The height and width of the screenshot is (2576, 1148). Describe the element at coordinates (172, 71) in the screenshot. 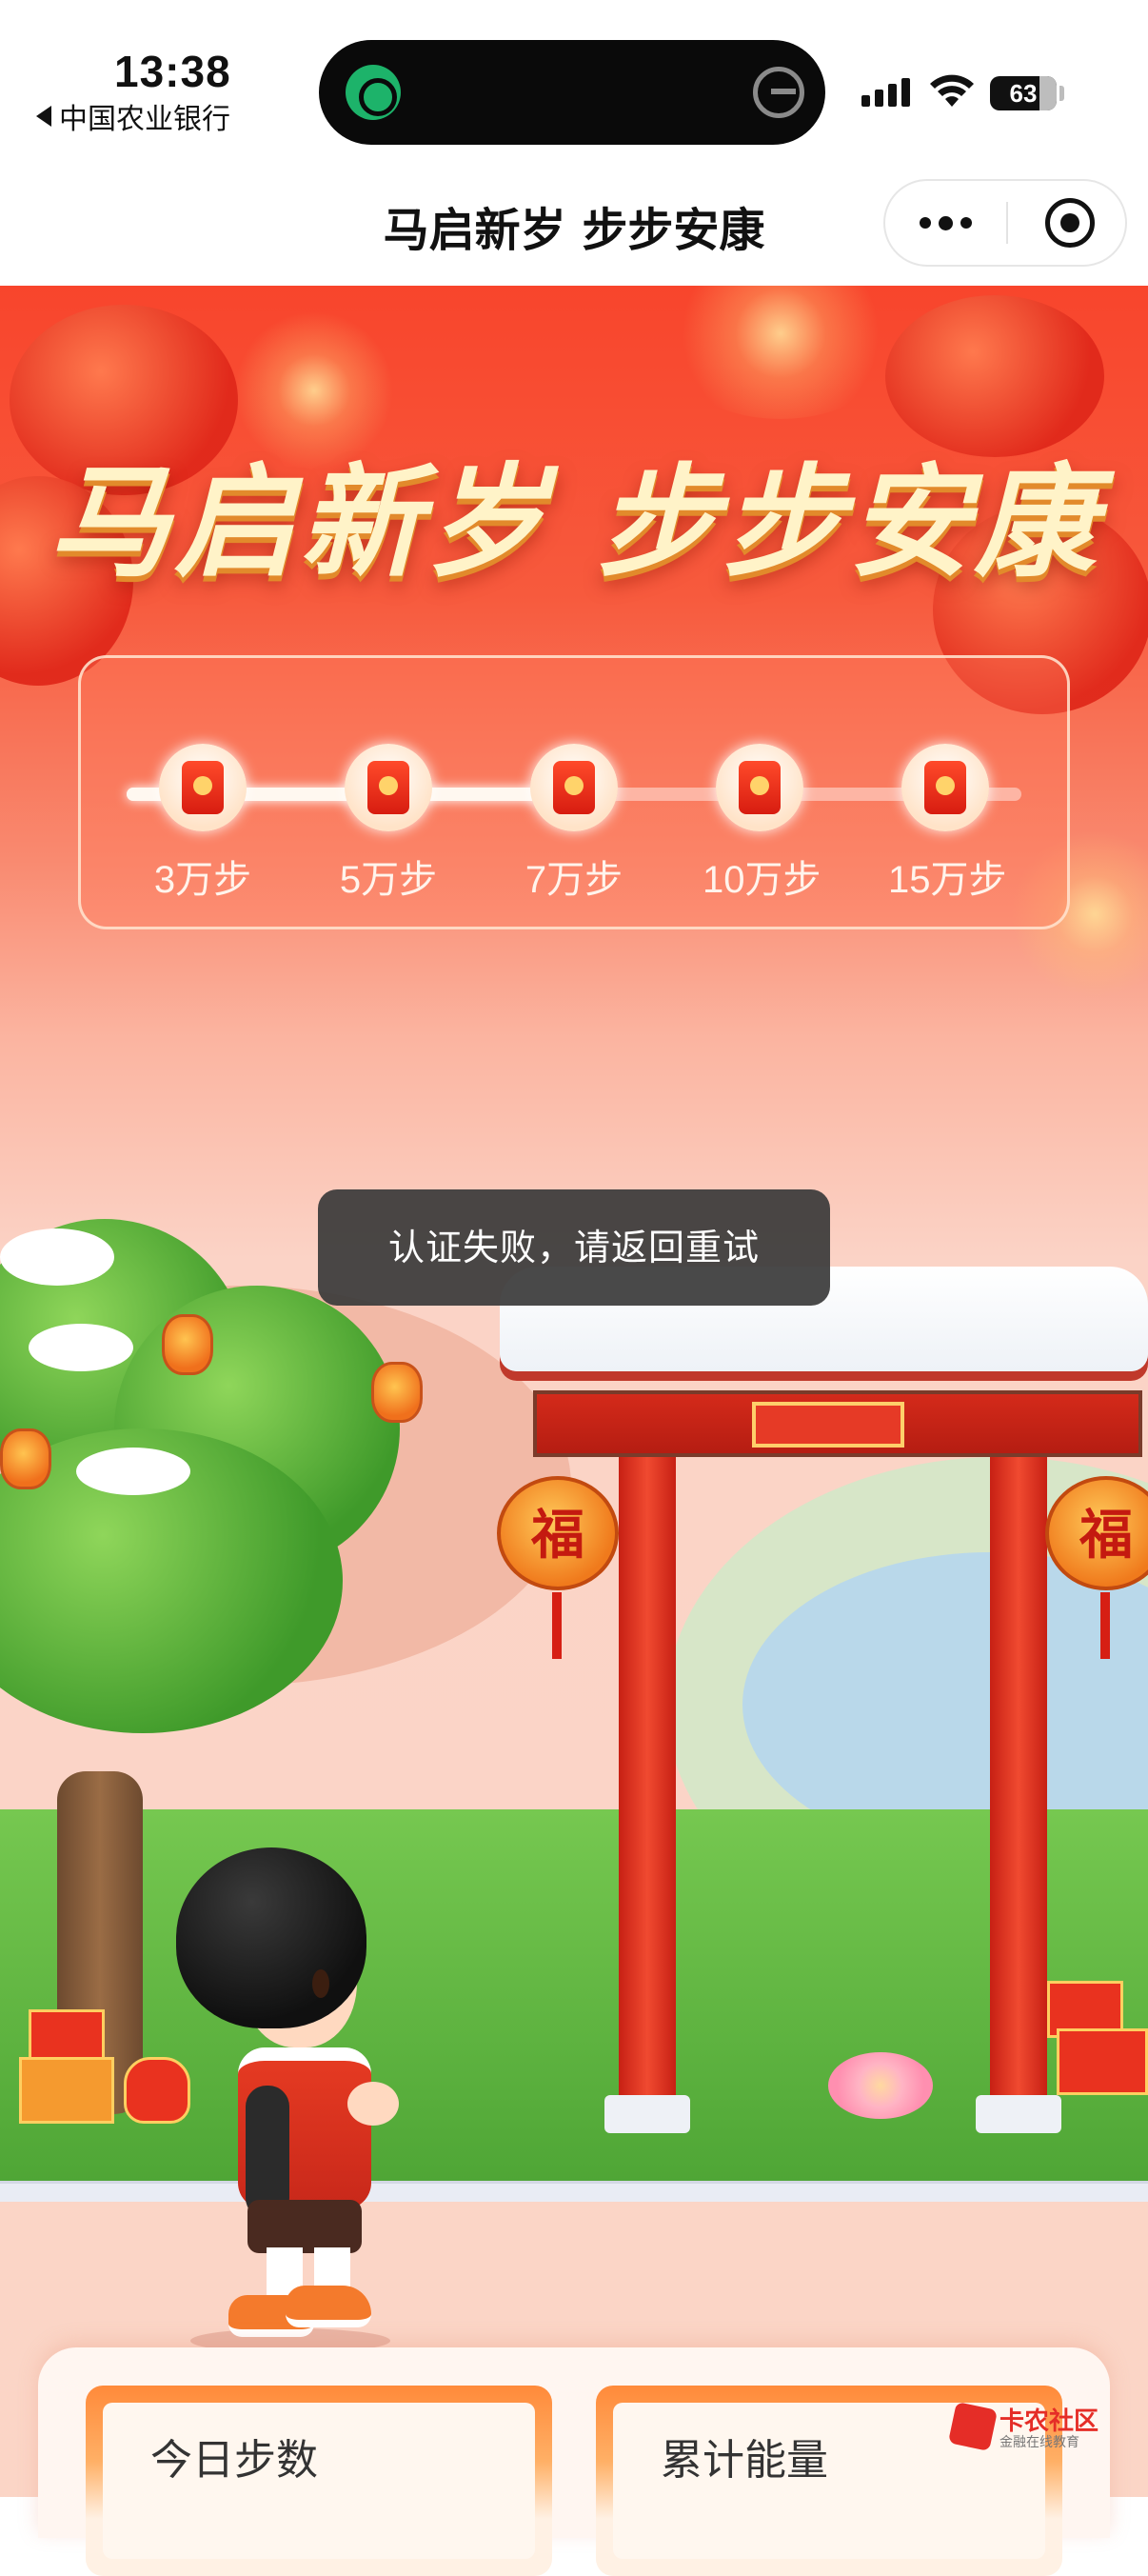

I see `status-time: 13:38` at that location.